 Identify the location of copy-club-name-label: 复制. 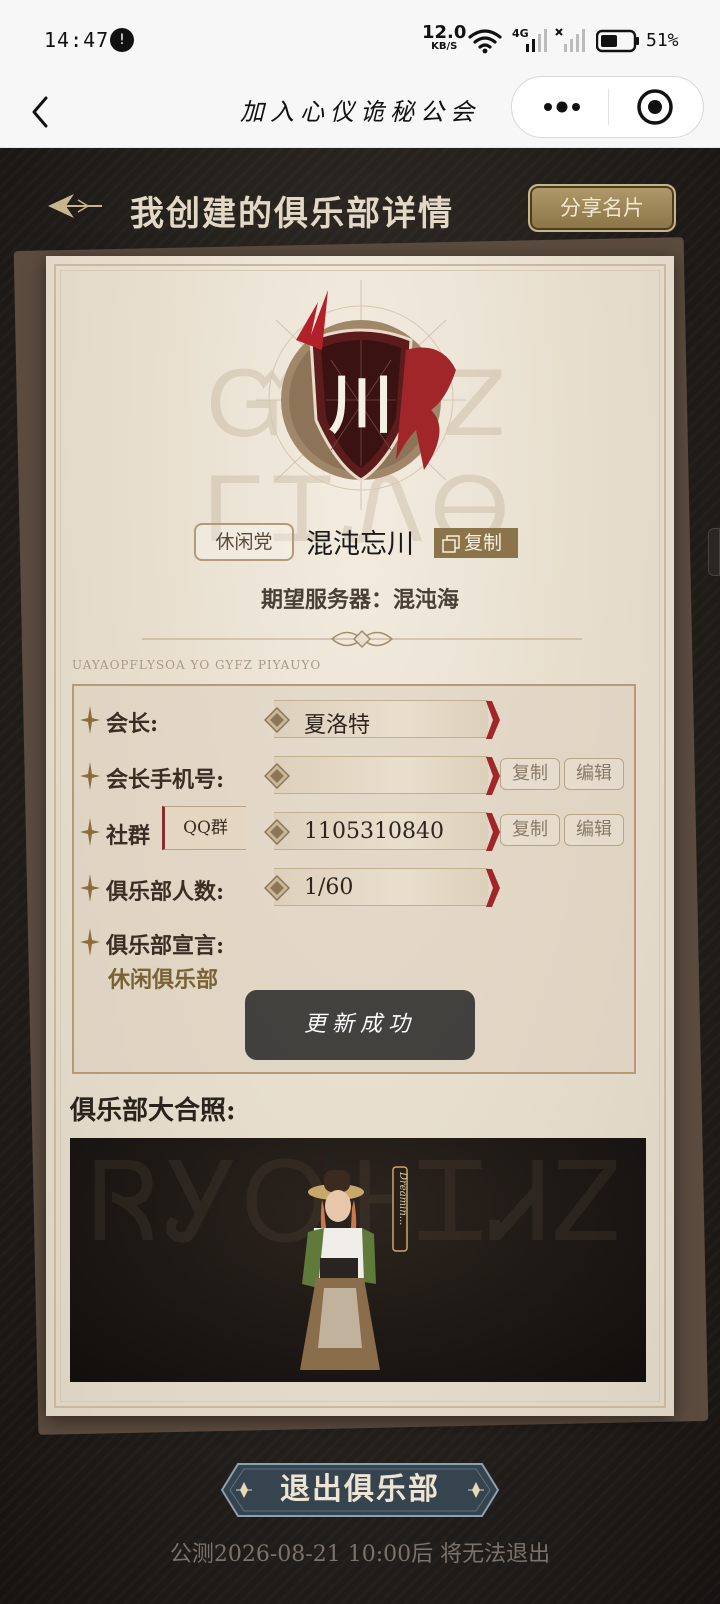
(483, 543).